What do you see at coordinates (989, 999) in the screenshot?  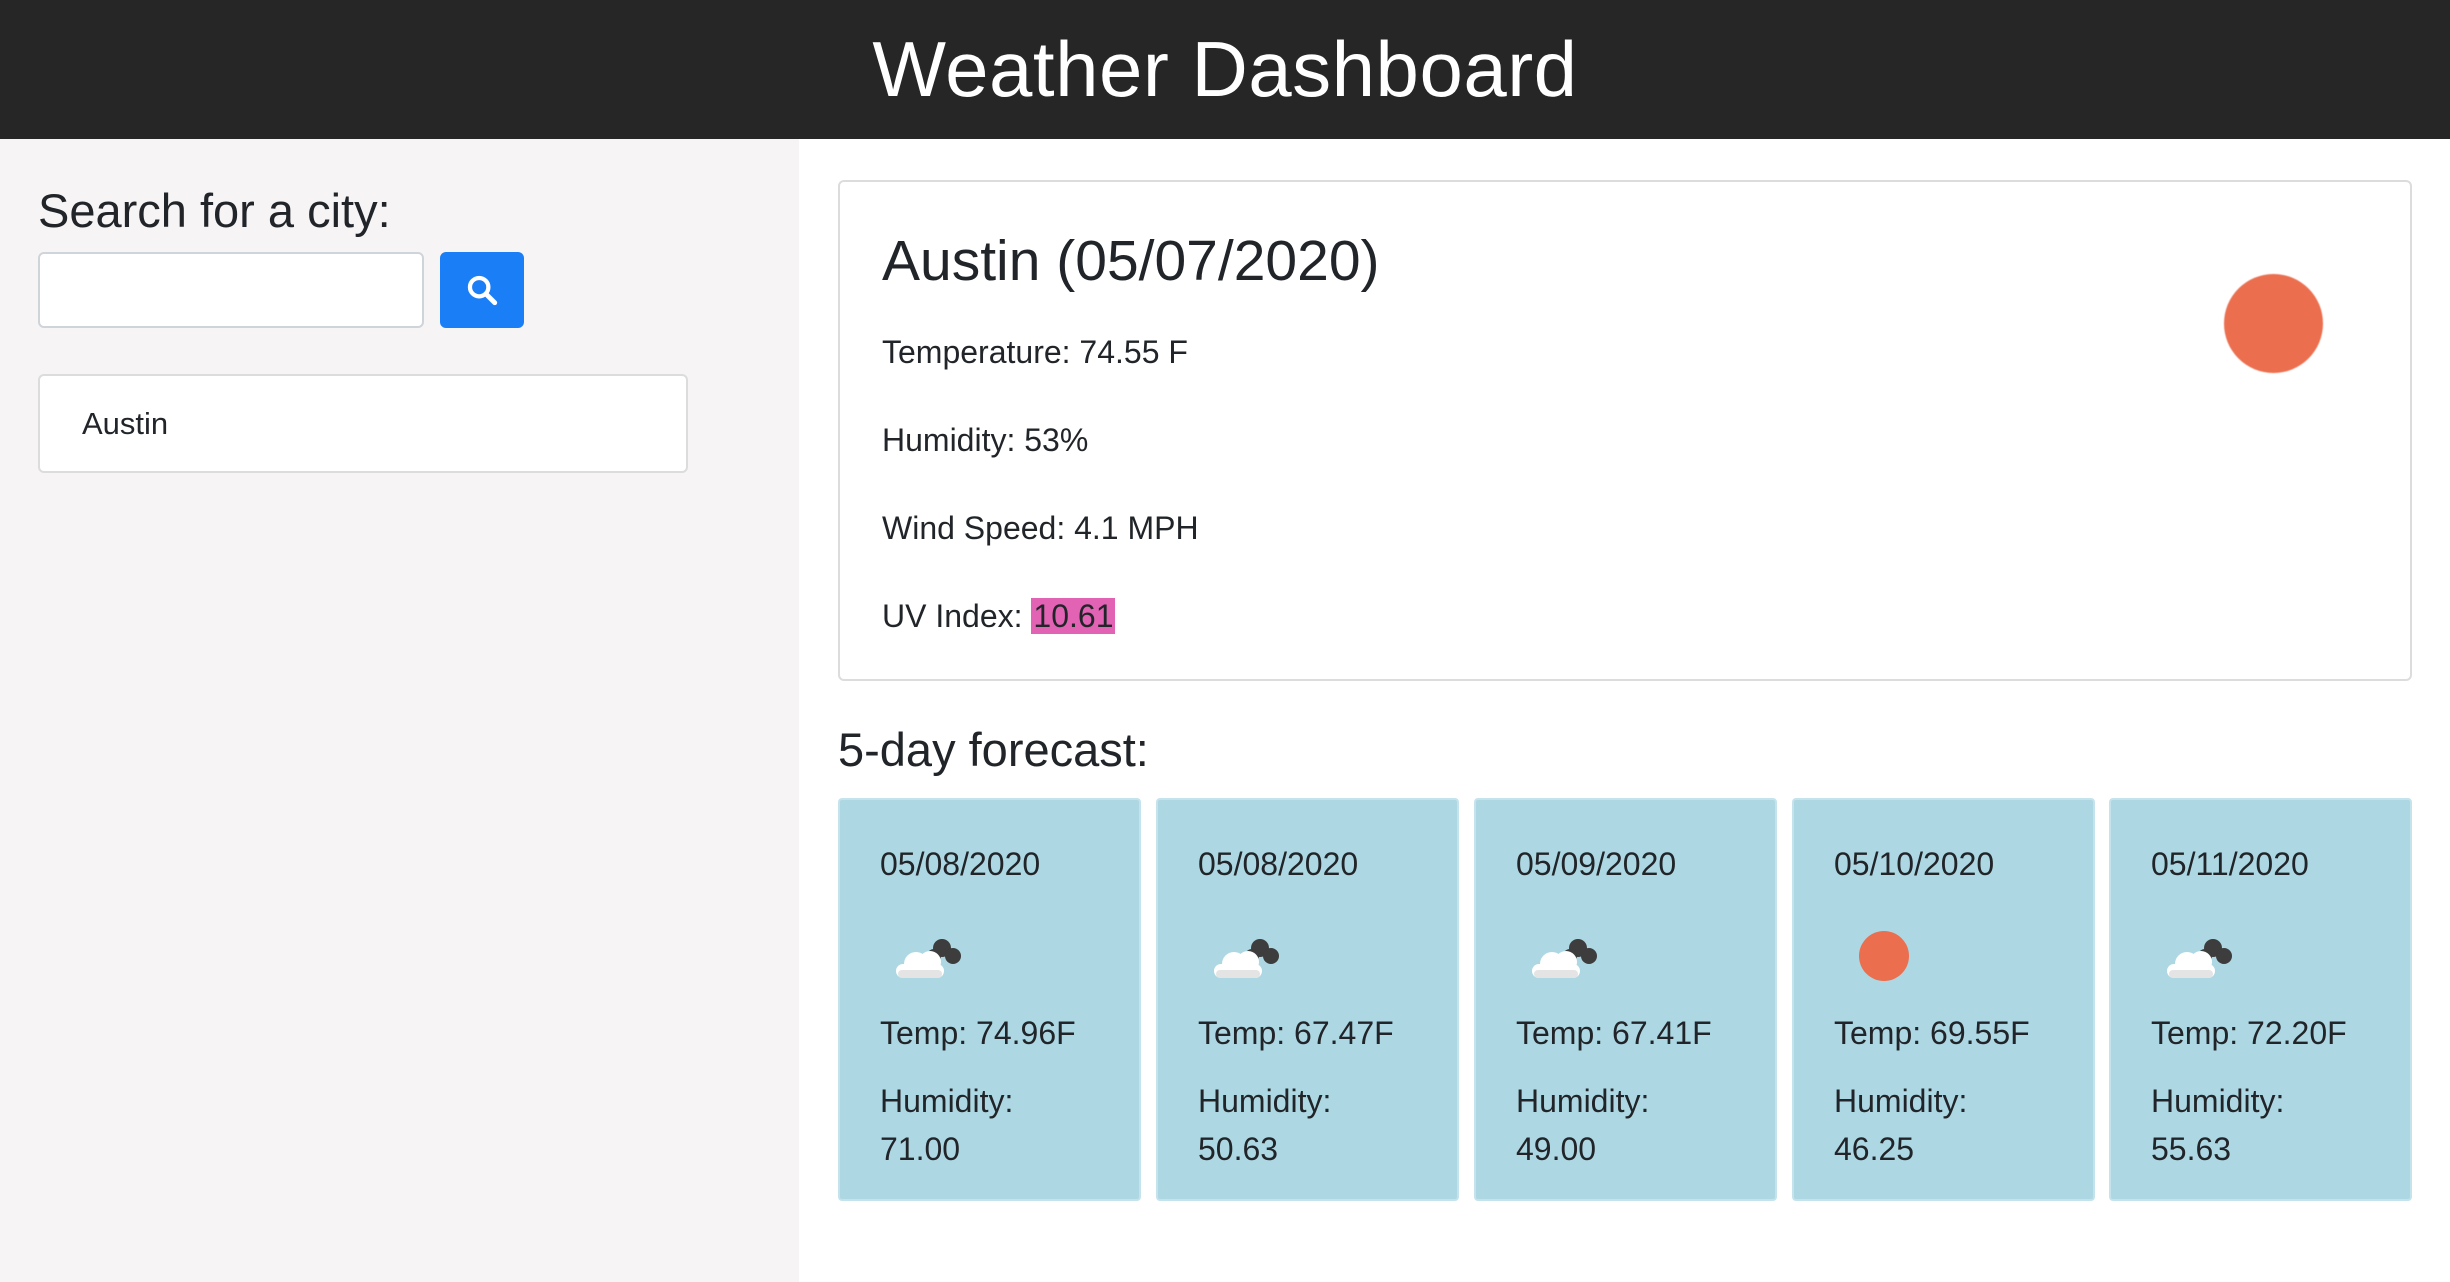 I see `forecast-card: 05/08/2020 Temp: 74.96F Humidity: 71.00` at bounding box center [989, 999].